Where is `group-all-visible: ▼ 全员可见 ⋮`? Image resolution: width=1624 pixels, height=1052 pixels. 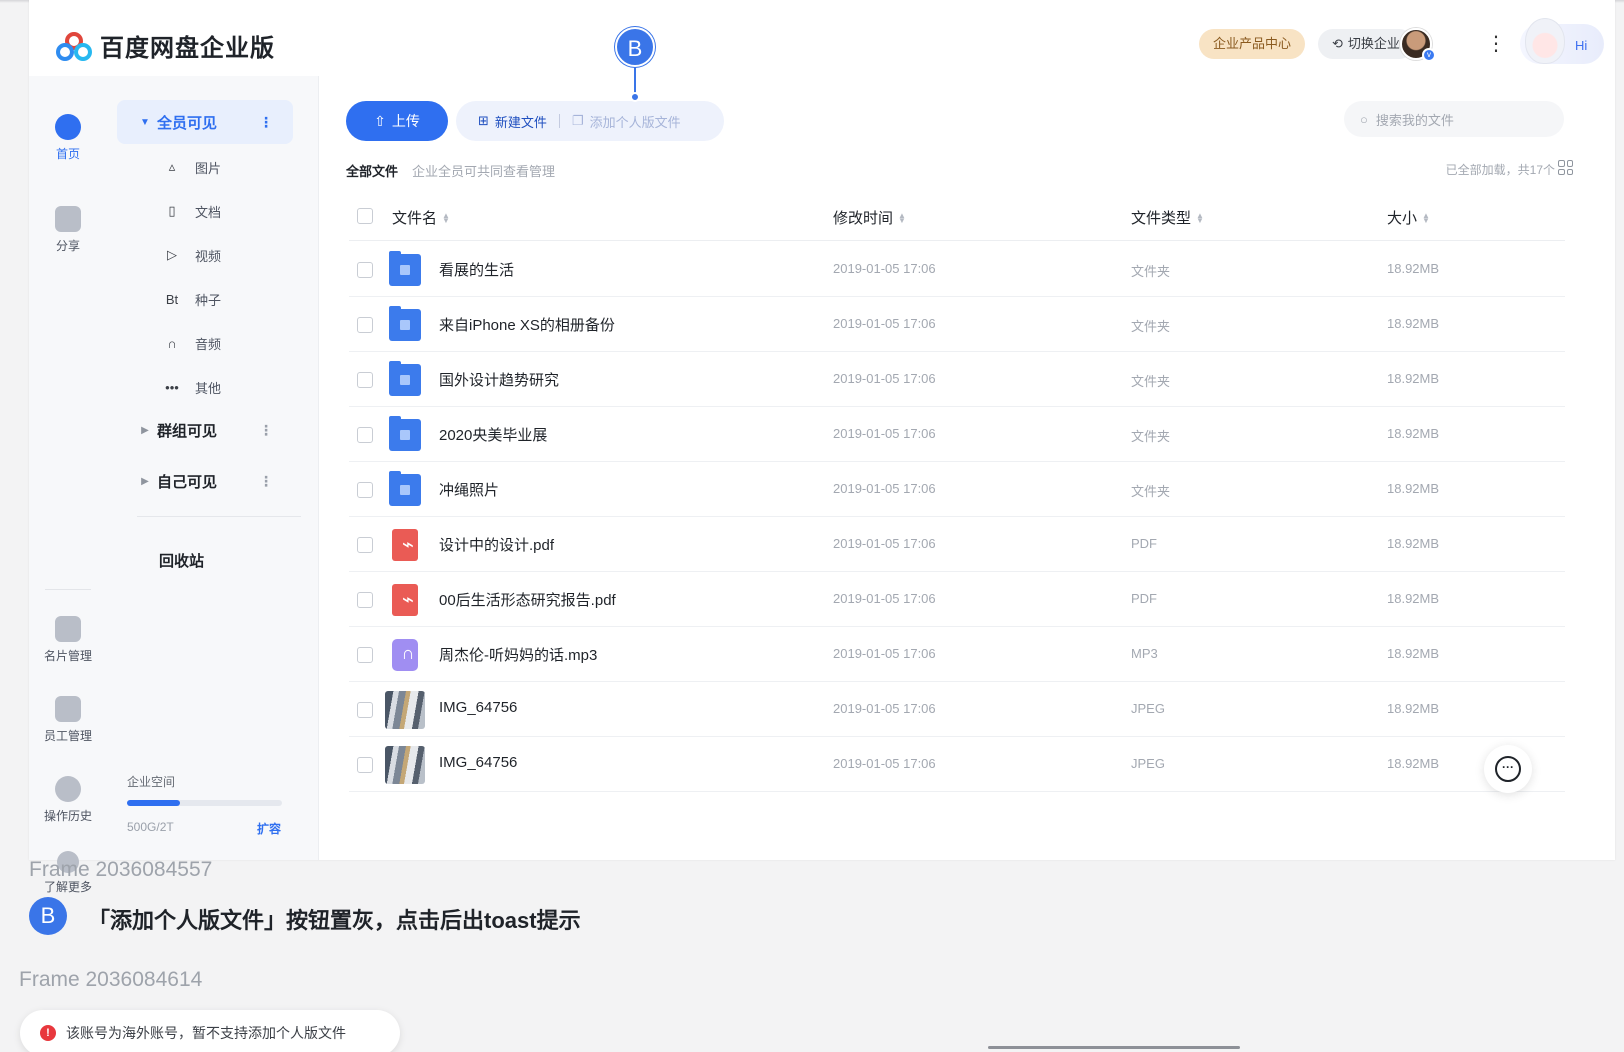
group-all-visible: ▼ 全员可见 ⋮ is located at coordinates (205, 122).